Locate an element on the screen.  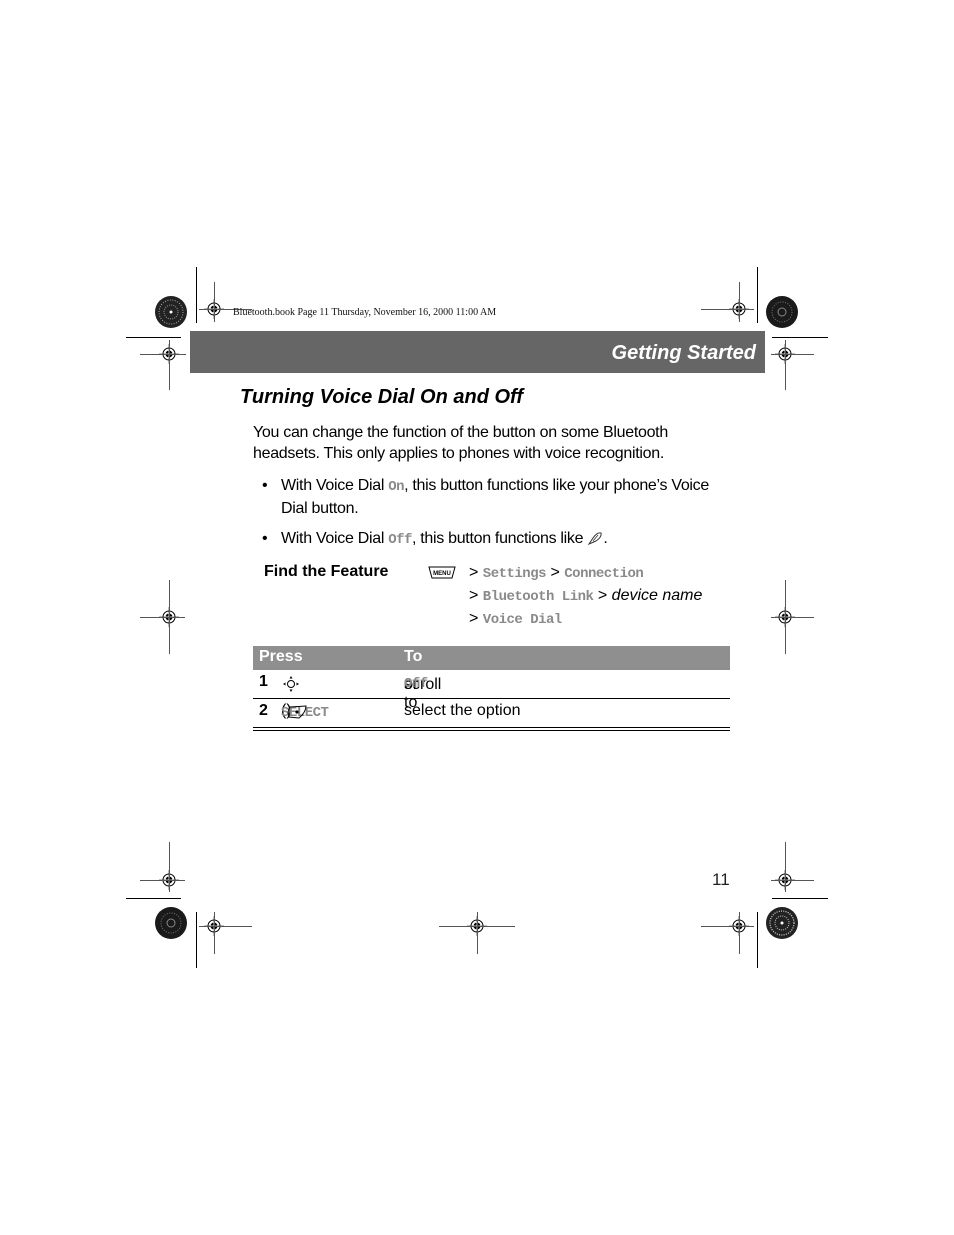
display-text-on: On is located at coordinates (396, 487).